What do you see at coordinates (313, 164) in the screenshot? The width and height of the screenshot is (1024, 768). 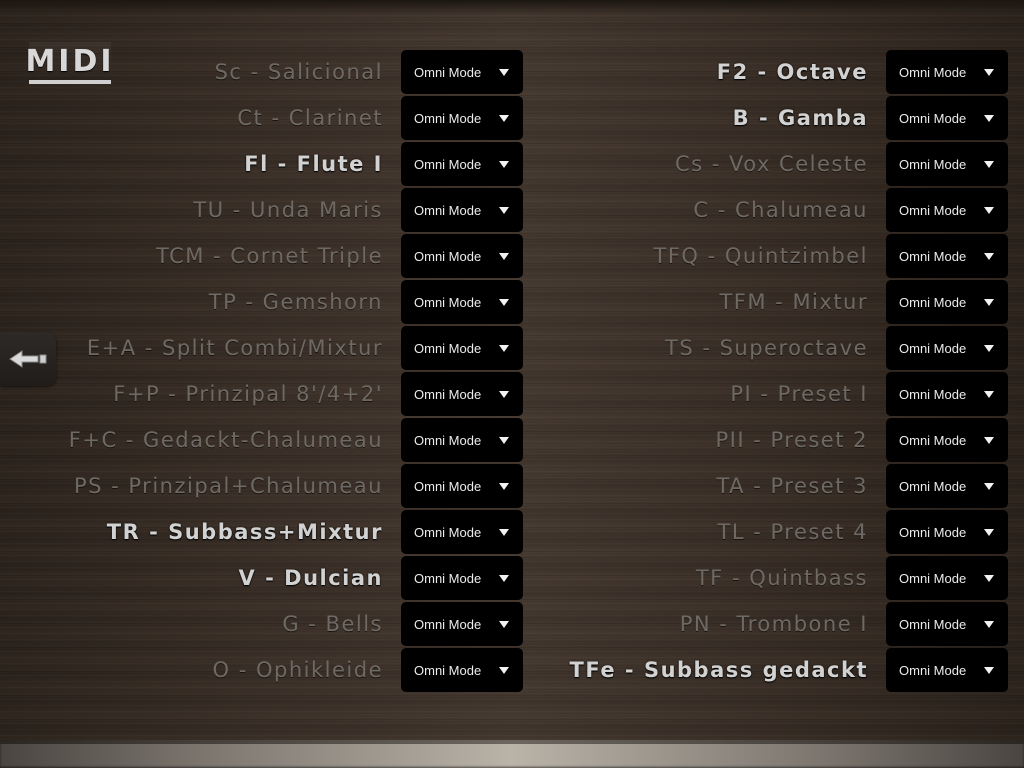 I see `stop-label: Fl - Flute I` at bounding box center [313, 164].